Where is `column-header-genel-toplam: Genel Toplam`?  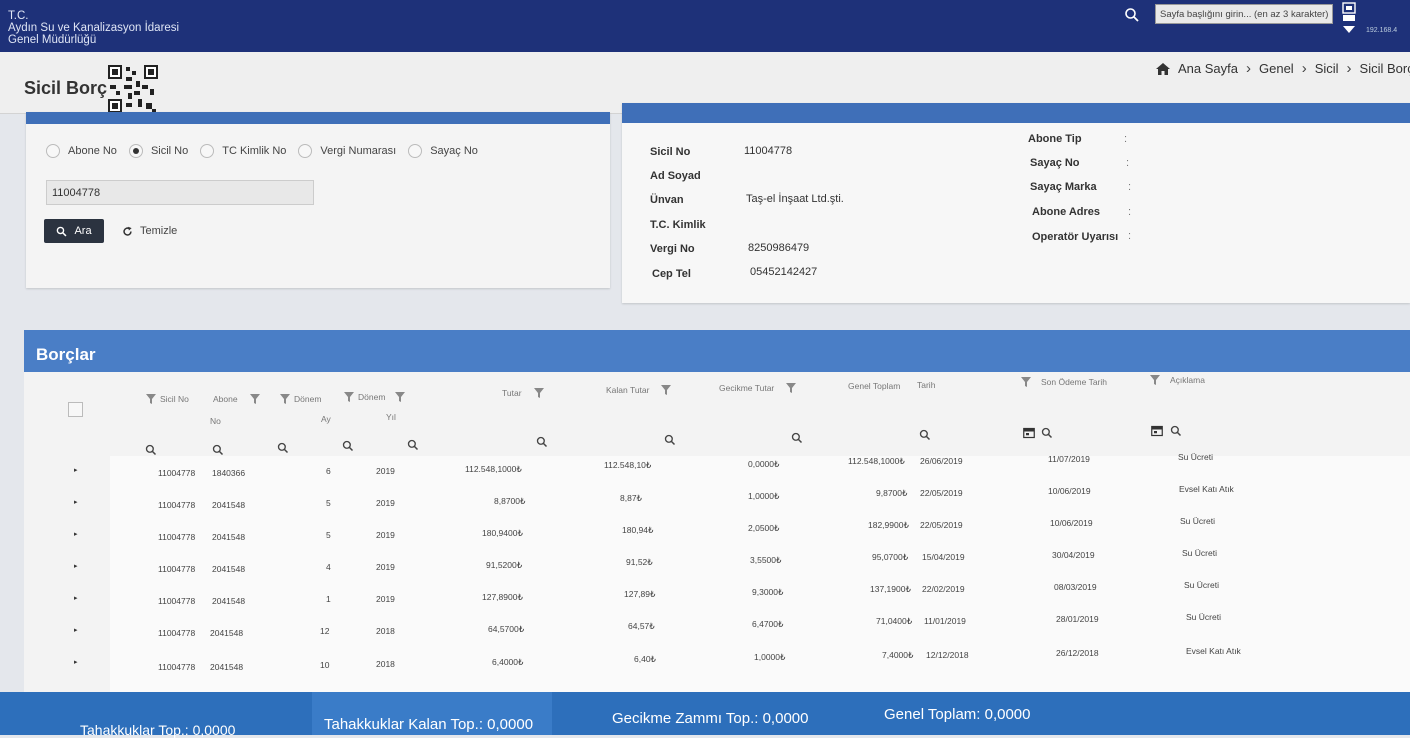
column-header-genel-toplam: Genel Toplam is located at coordinates (874, 386).